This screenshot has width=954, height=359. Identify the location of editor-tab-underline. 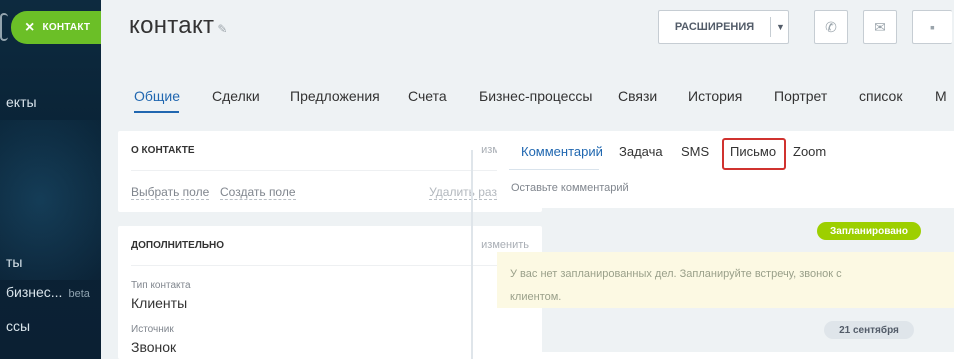
(554, 169).